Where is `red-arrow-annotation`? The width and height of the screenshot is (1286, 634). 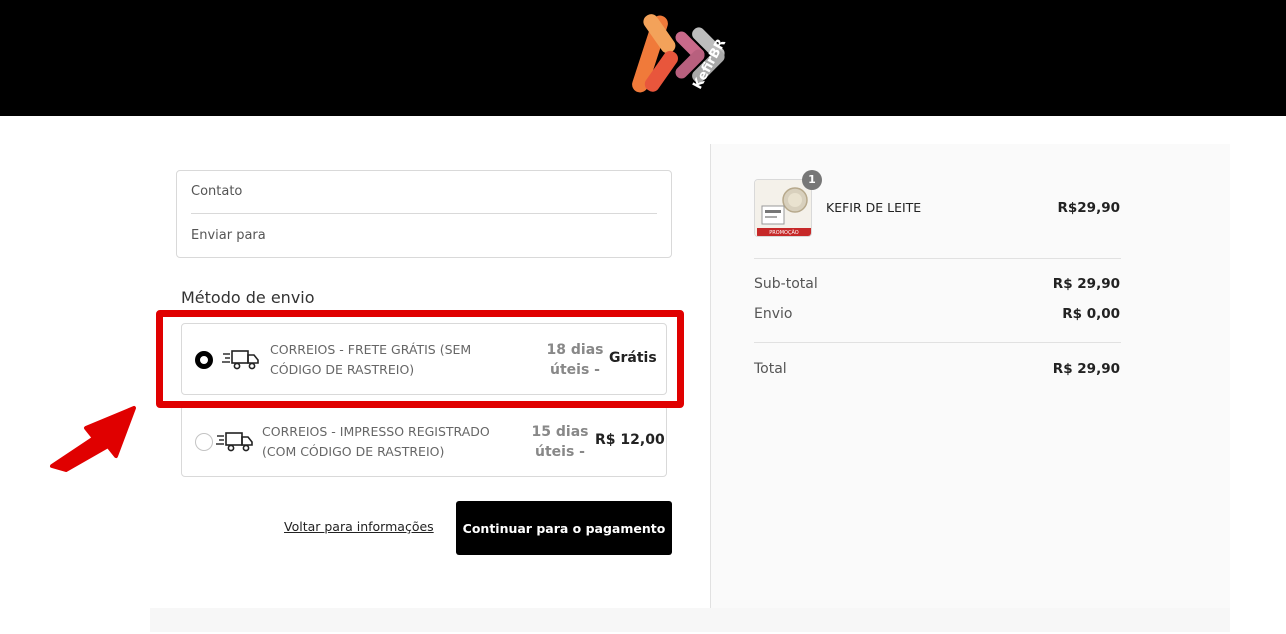 red-arrow-annotation is located at coordinates (93, 439).